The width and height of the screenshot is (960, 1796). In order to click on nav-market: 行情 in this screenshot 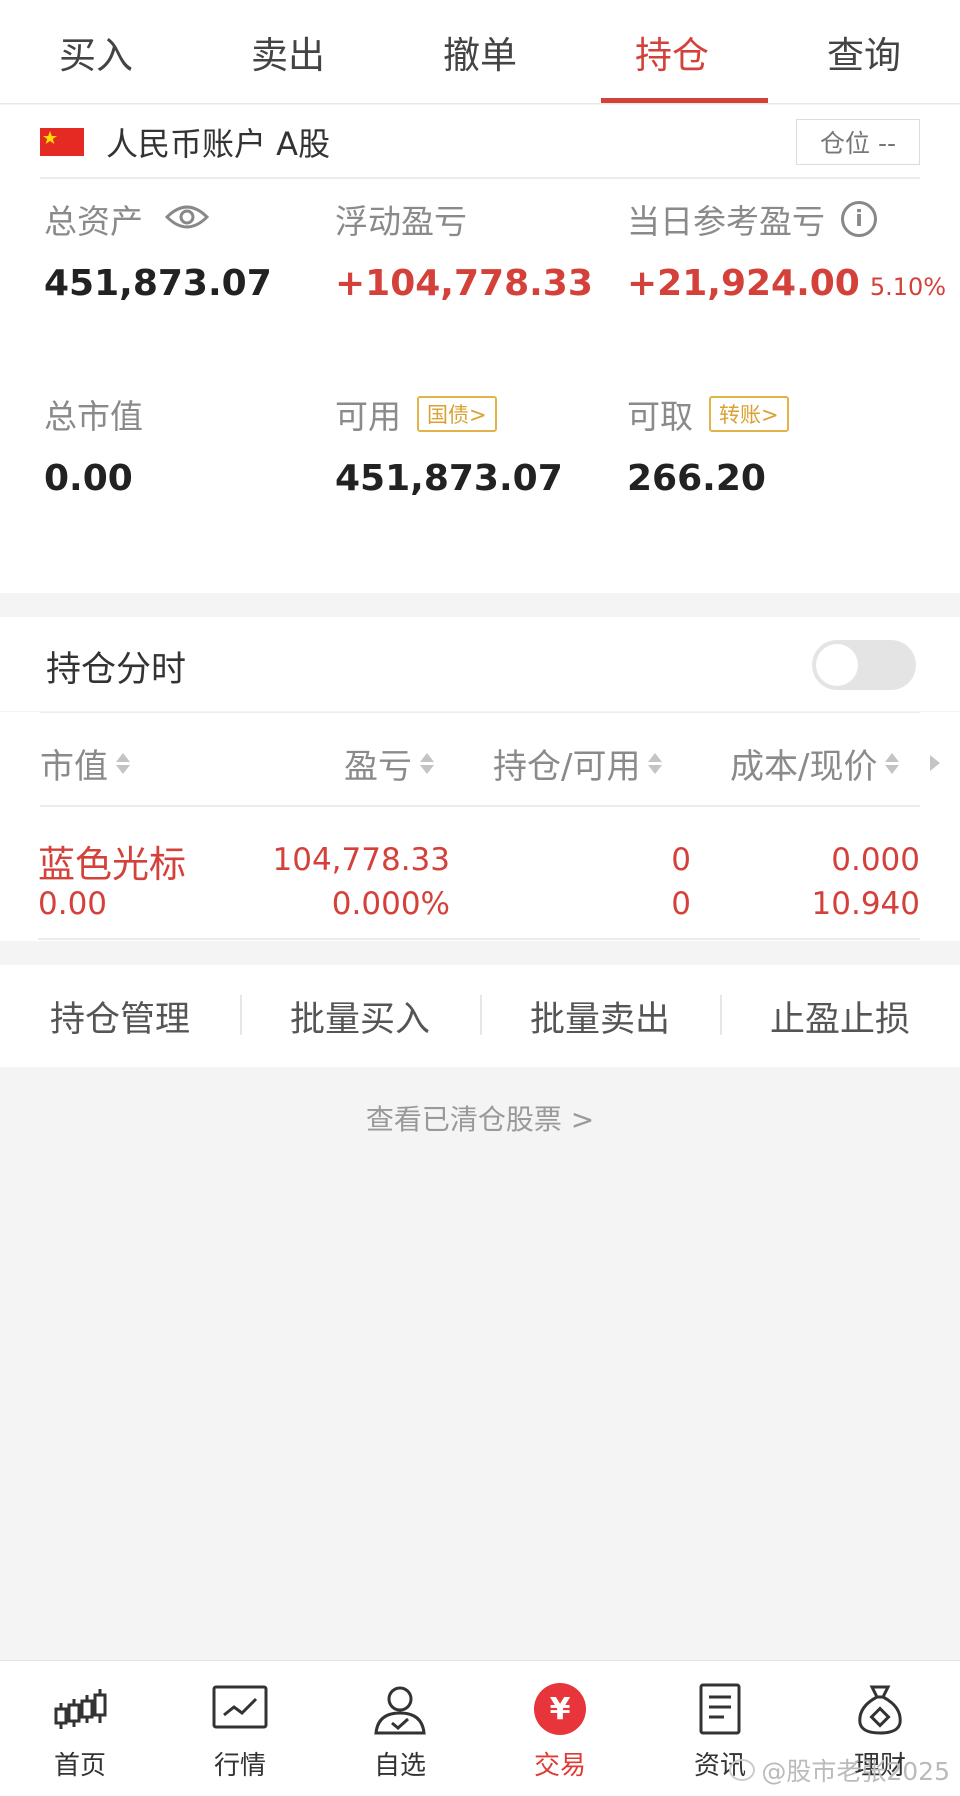, I will do `click(240, 1728)`.